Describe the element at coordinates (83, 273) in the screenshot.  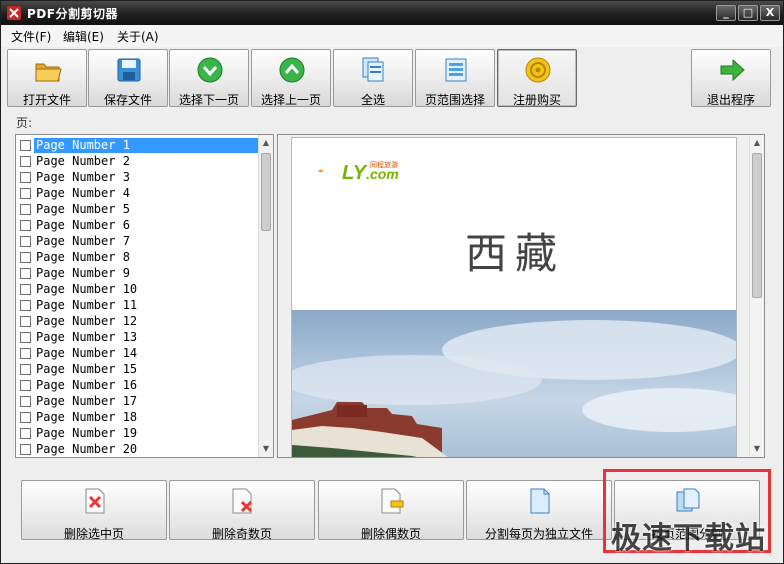
I see `page-item-label: Page Number 9` at that location.